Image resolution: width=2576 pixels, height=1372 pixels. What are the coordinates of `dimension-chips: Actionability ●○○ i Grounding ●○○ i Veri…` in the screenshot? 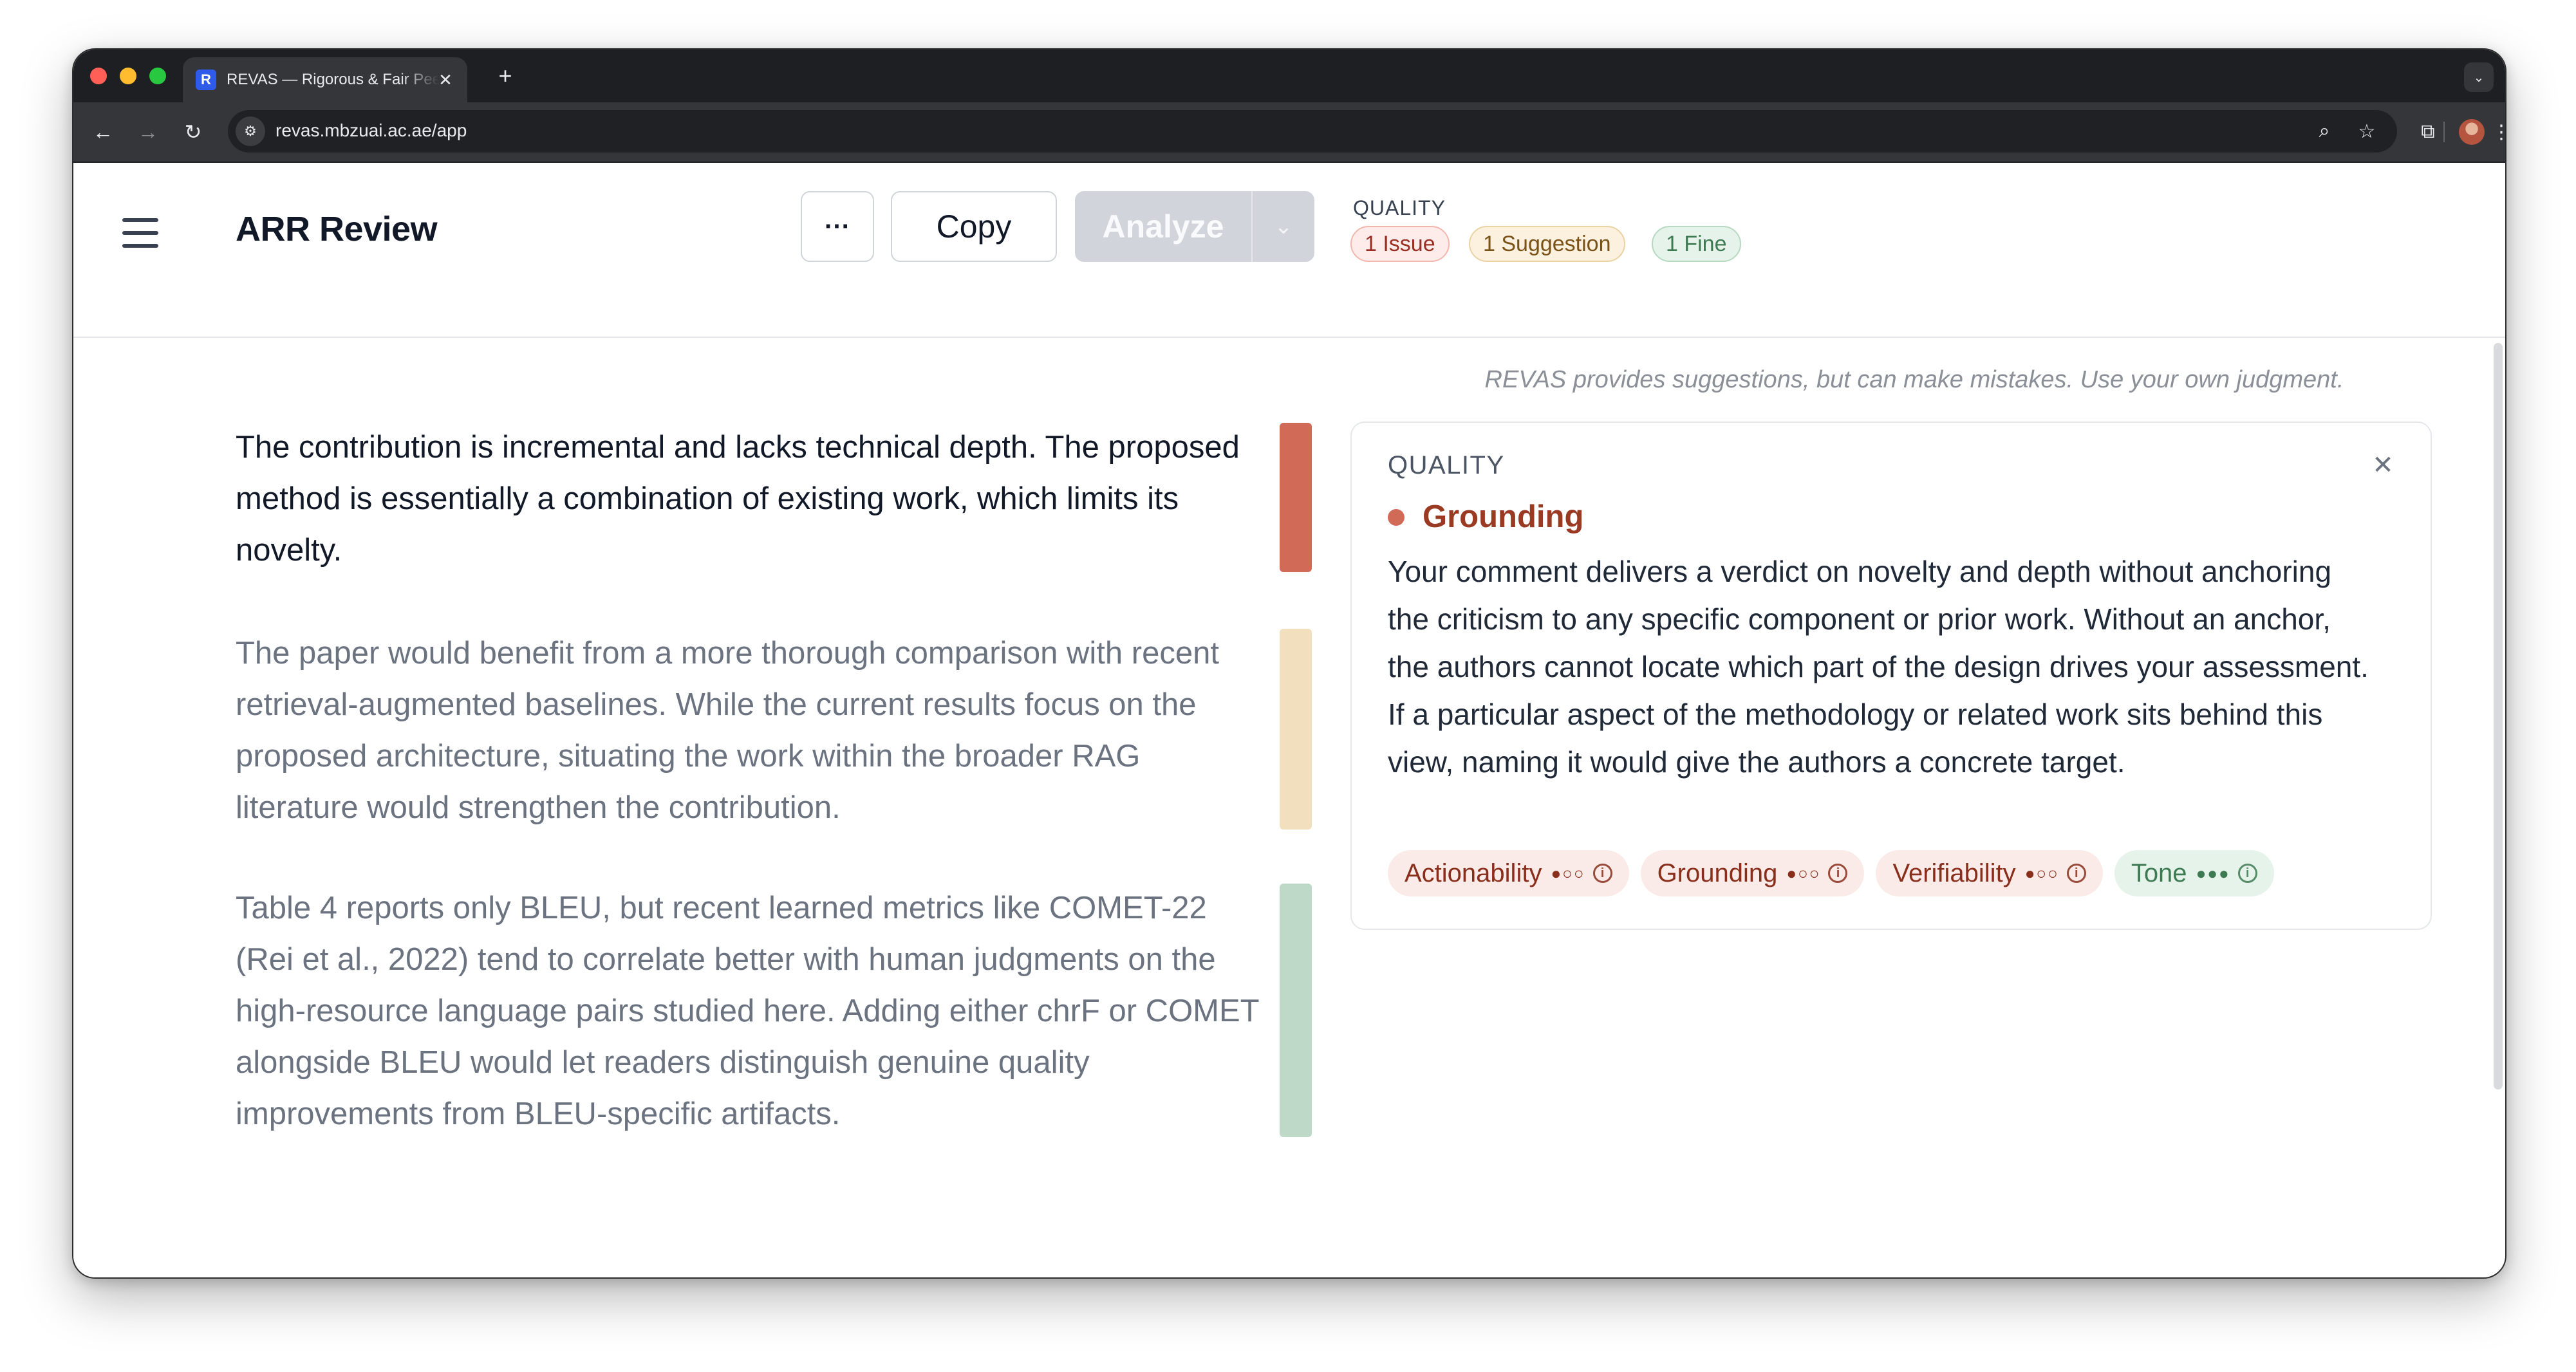 It's located at (1831, 873).